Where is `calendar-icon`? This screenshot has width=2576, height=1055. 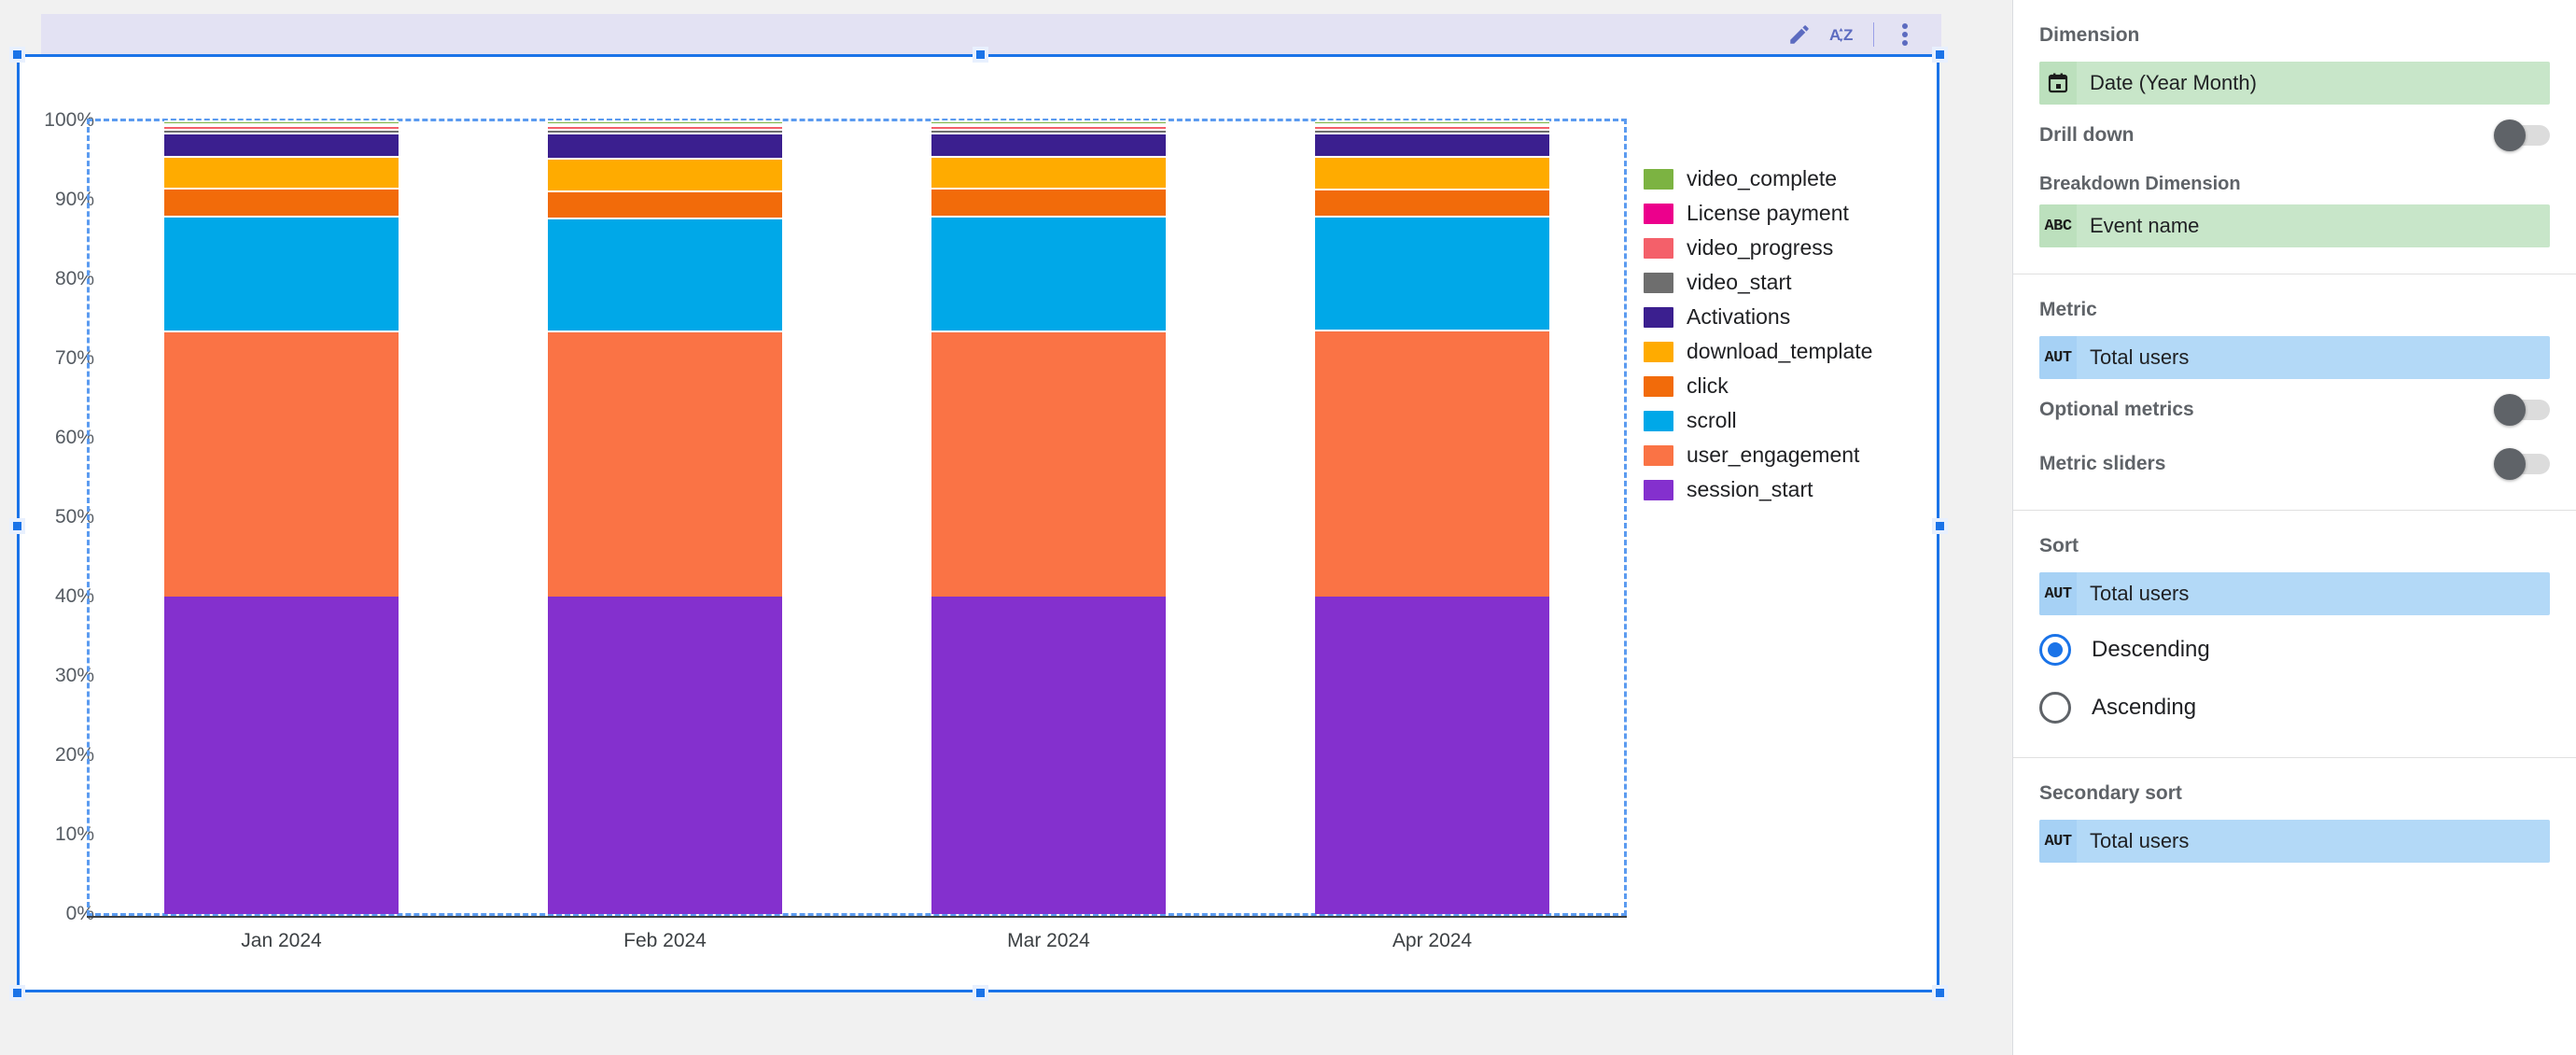 calendar-icon is located at coordinates (2058, 83).